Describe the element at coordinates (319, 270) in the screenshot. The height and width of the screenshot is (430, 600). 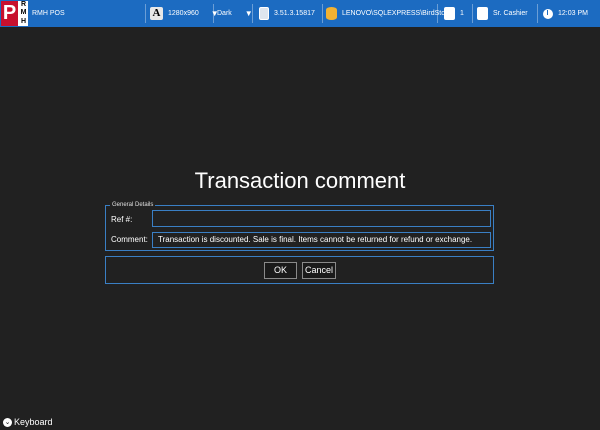
I see `cancel-button: Cancel` at that location.